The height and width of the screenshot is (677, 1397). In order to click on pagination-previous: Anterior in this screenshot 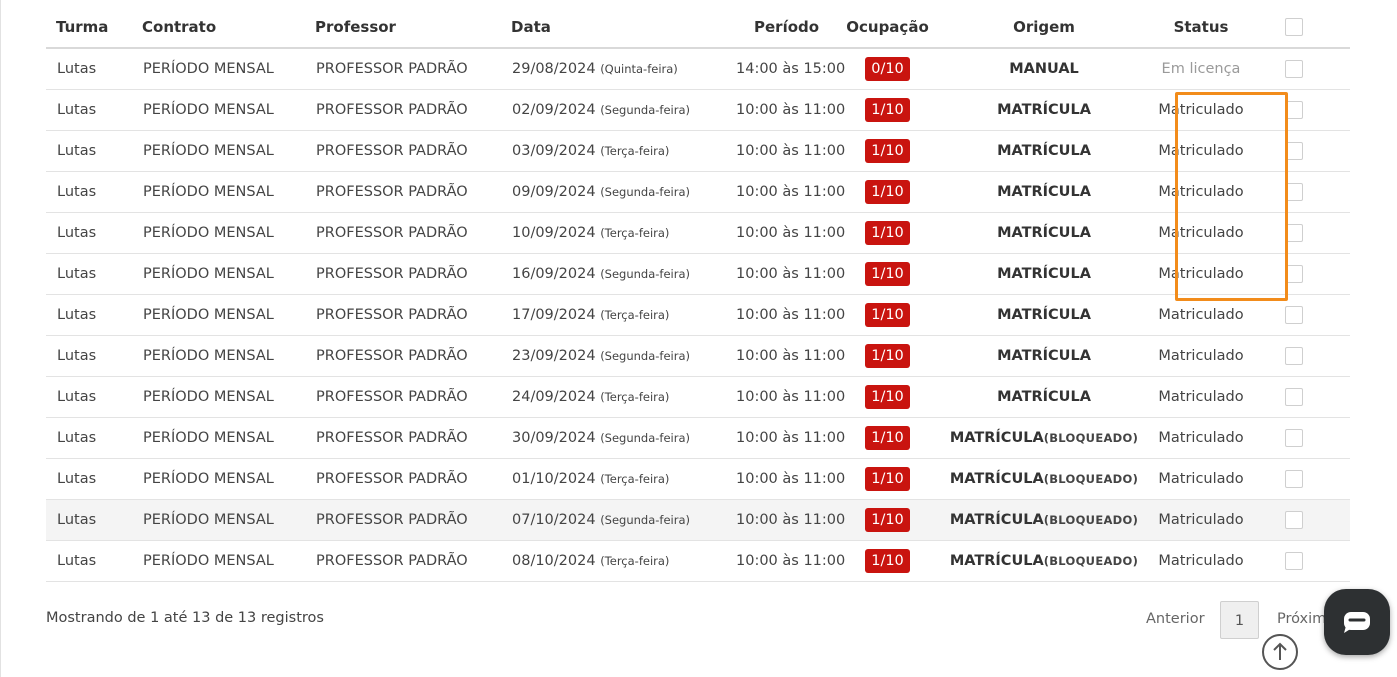, I will do `click(1175, 619)`.